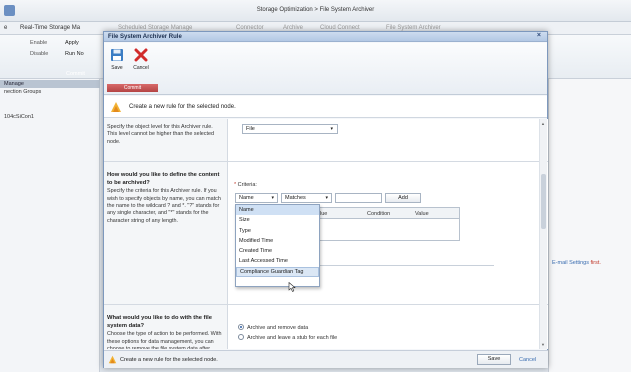  What do you see at coordinates (306, 198) in the screenshot?
I see `criteria-operator-select: Matches ▾` at bounding box center [306, 198].